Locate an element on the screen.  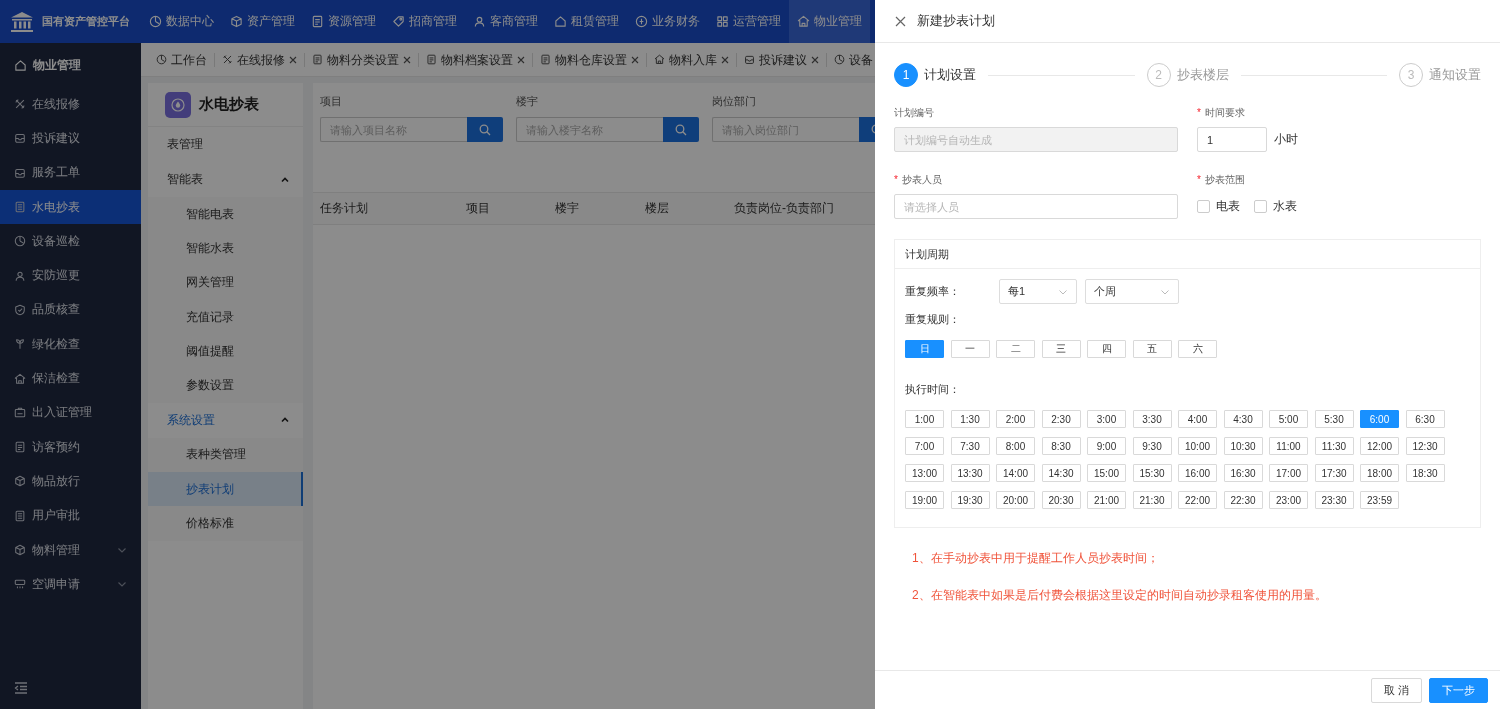
submenu-item: 网关管理 is located at coordinates (225, 282).